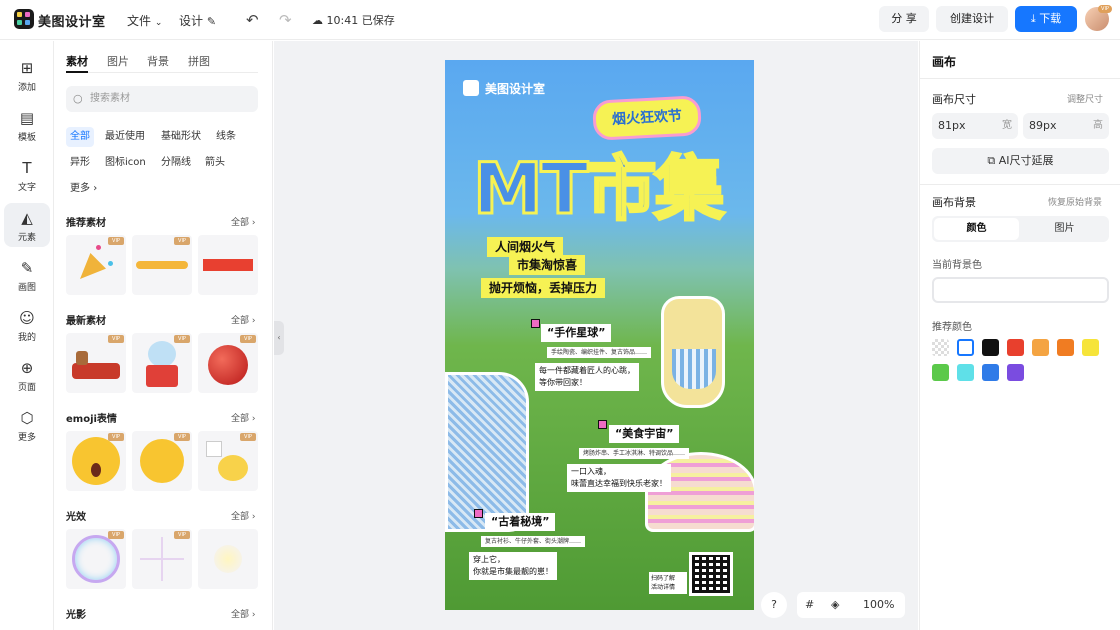 This screenshot has height=630, width=1120. I want to click on resize-link: 调整尺寸, so click(1085, 98).